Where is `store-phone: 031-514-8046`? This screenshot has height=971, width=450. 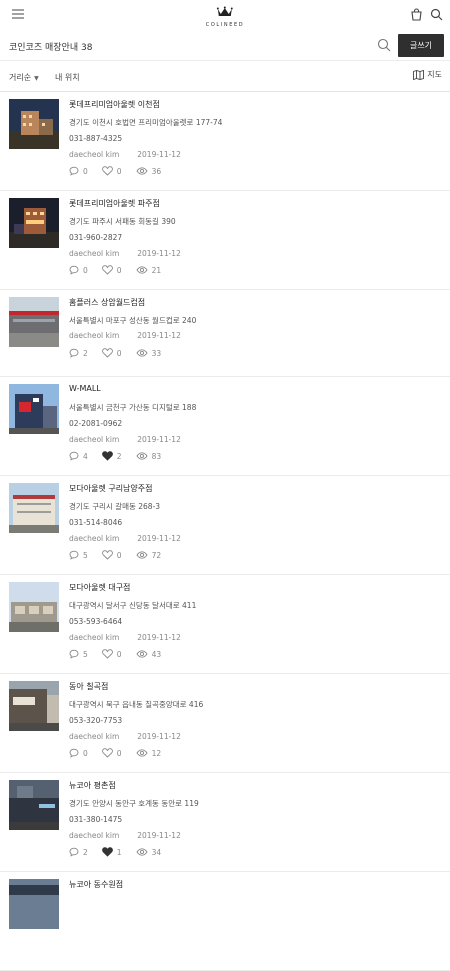
store-phone: 031-514-8046 is located at coordinates (95, 522).